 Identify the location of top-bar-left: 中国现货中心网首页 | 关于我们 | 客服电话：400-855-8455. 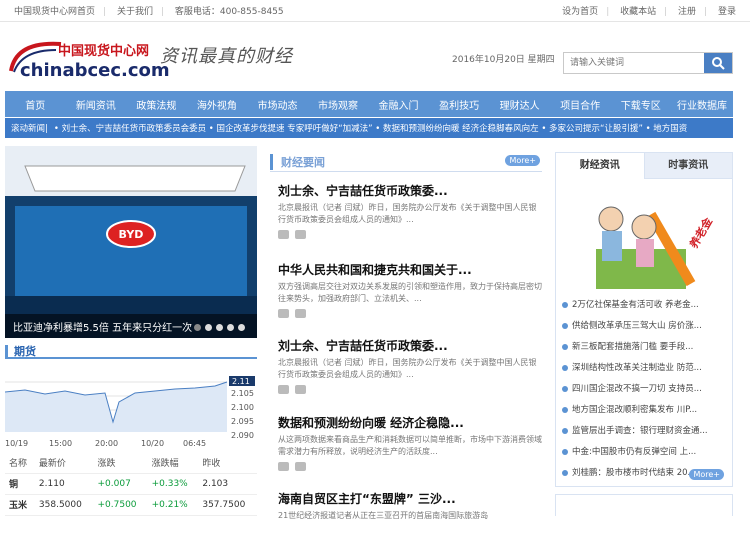
(149, 10).